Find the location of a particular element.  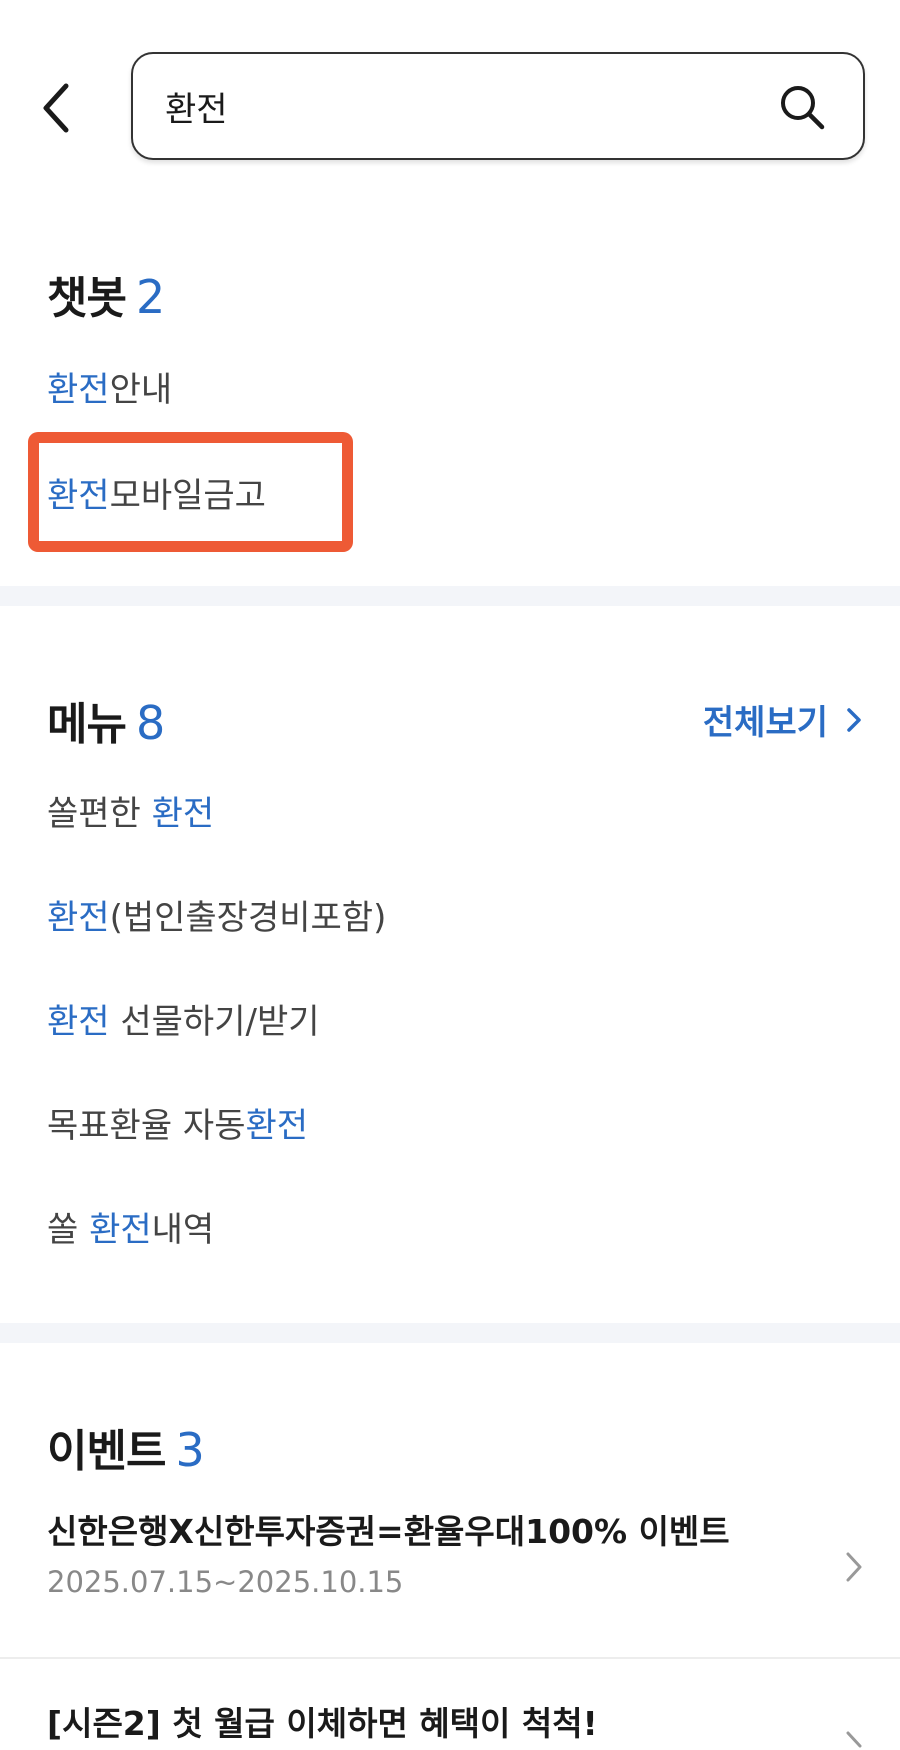

menu-item-prefix: 쏠편한 is located at coordinates (99, 814).